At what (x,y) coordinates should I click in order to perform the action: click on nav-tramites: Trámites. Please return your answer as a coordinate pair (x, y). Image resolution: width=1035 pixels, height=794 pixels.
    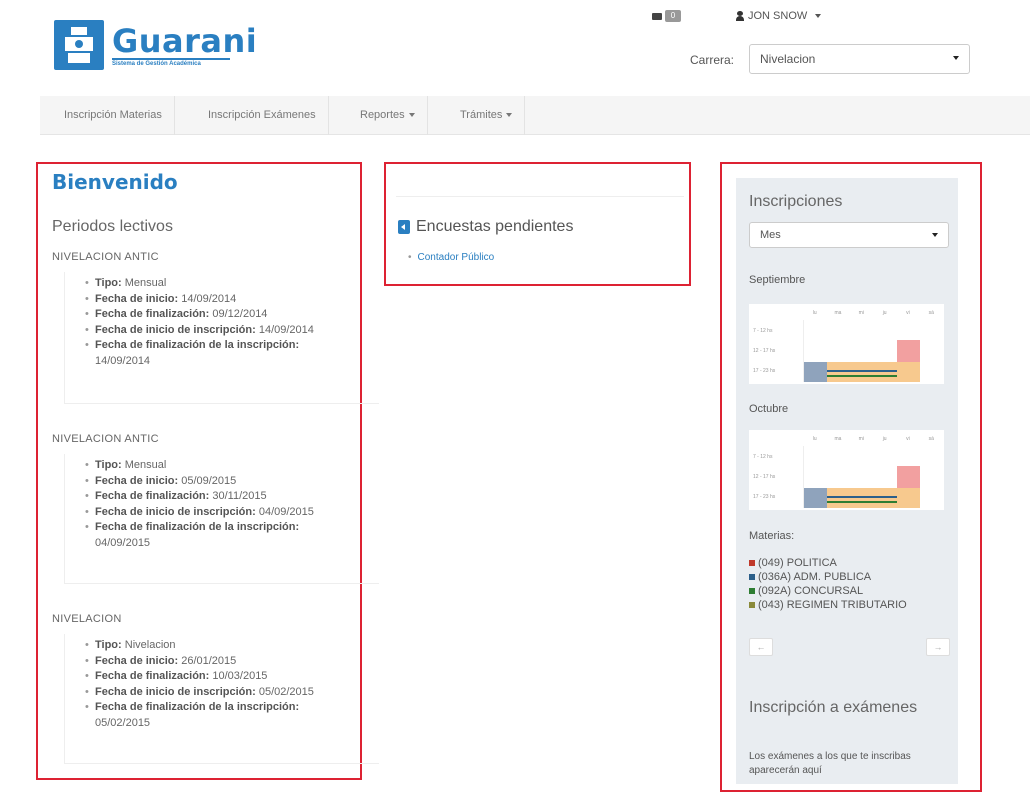
    Looking at the image, I should click on (487, 115).